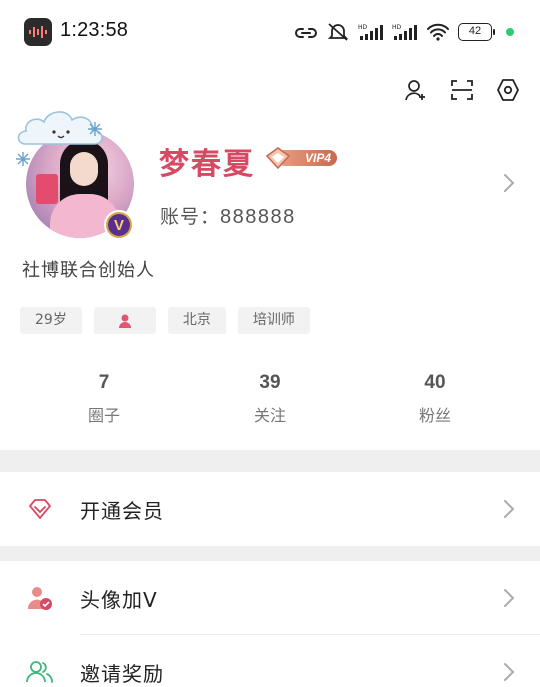  What do you see at coordinates (270, 509) in the screenshot?
I see `menu-item-membership: 开通会员` at bounding box center [270, 509].